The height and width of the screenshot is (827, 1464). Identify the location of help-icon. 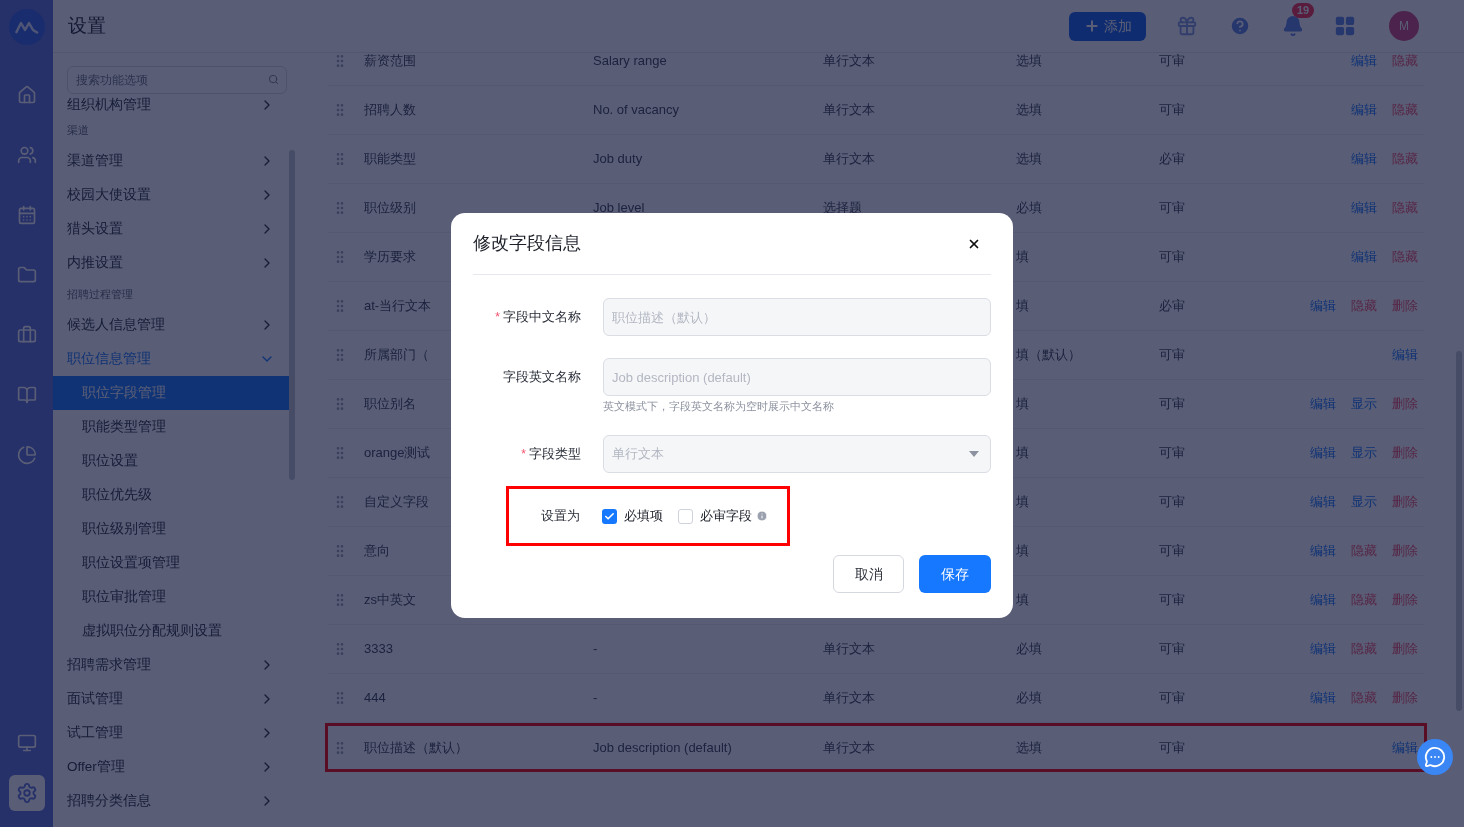
(1240, 26).